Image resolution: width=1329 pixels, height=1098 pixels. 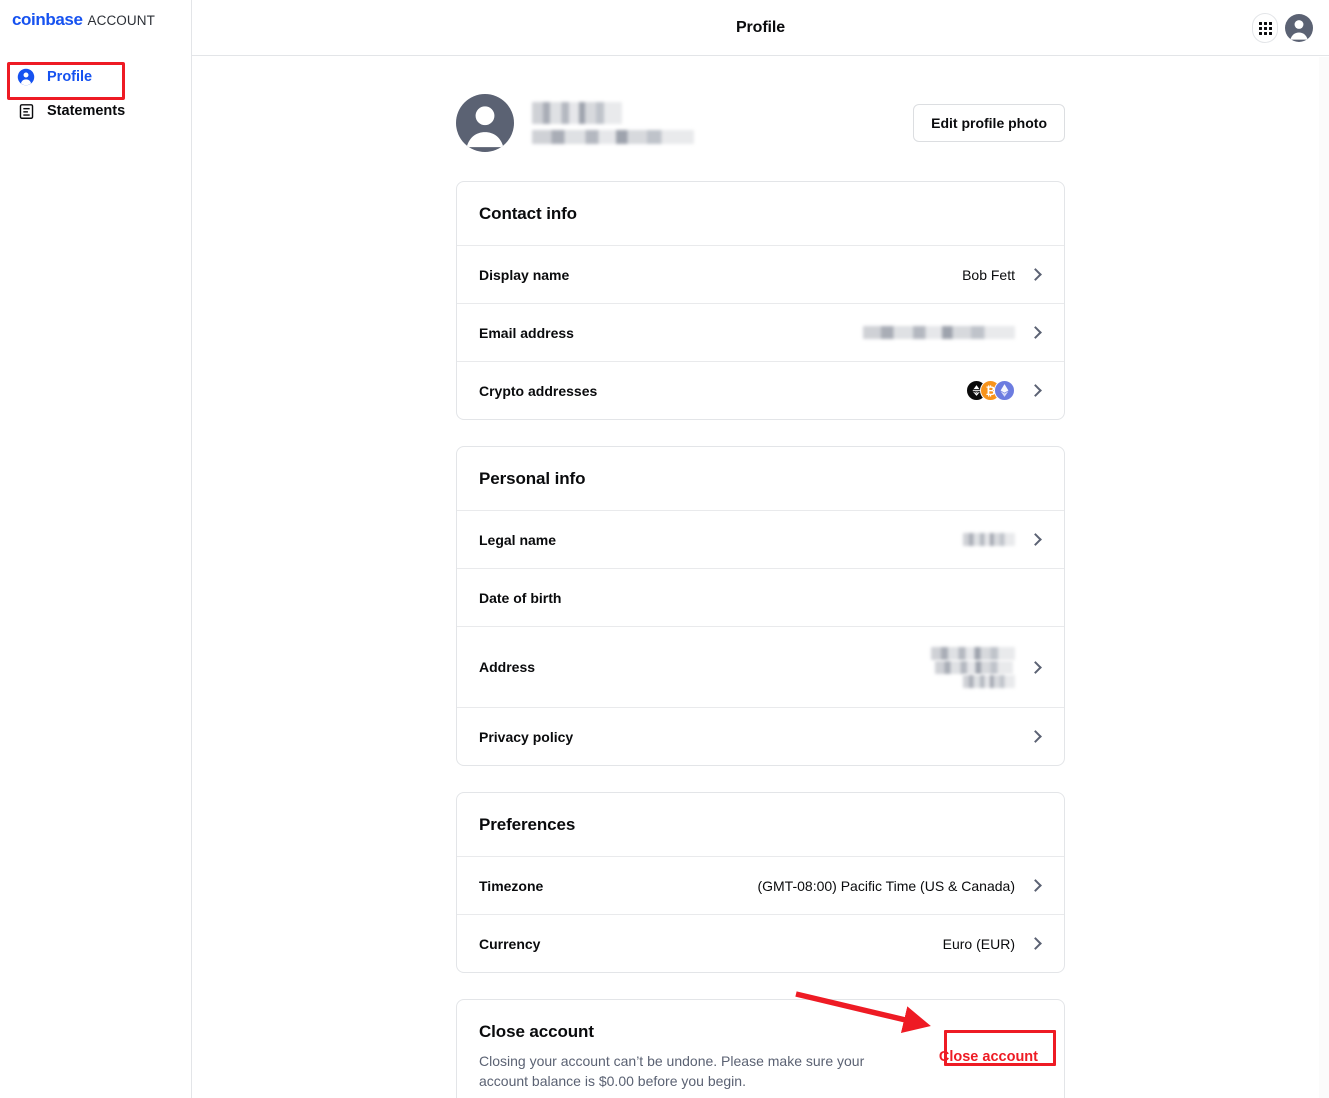 What do you see at coordinates (1282, 28) in the screenshot?
I see `header-actions` at bounding box center [1282, 28].